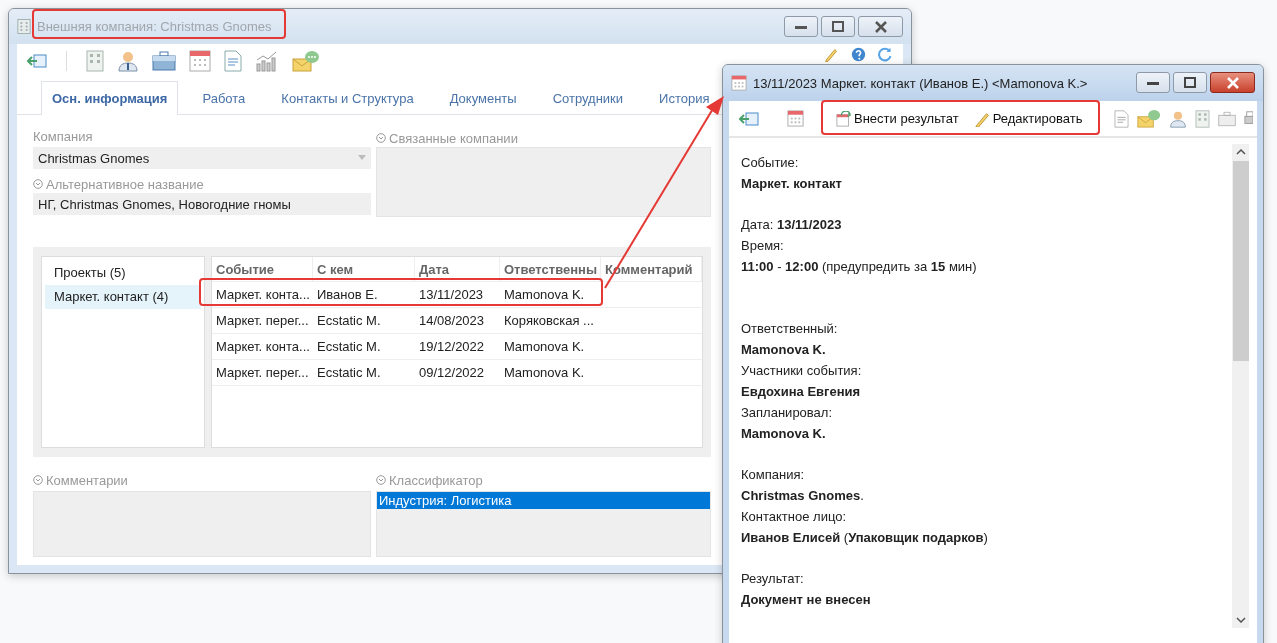 The image size is (1277, 643). What do you see at coordinates (436, 480) in the screenshot?
I see `field-label: Классификатор` at bounding box center [436, 480].